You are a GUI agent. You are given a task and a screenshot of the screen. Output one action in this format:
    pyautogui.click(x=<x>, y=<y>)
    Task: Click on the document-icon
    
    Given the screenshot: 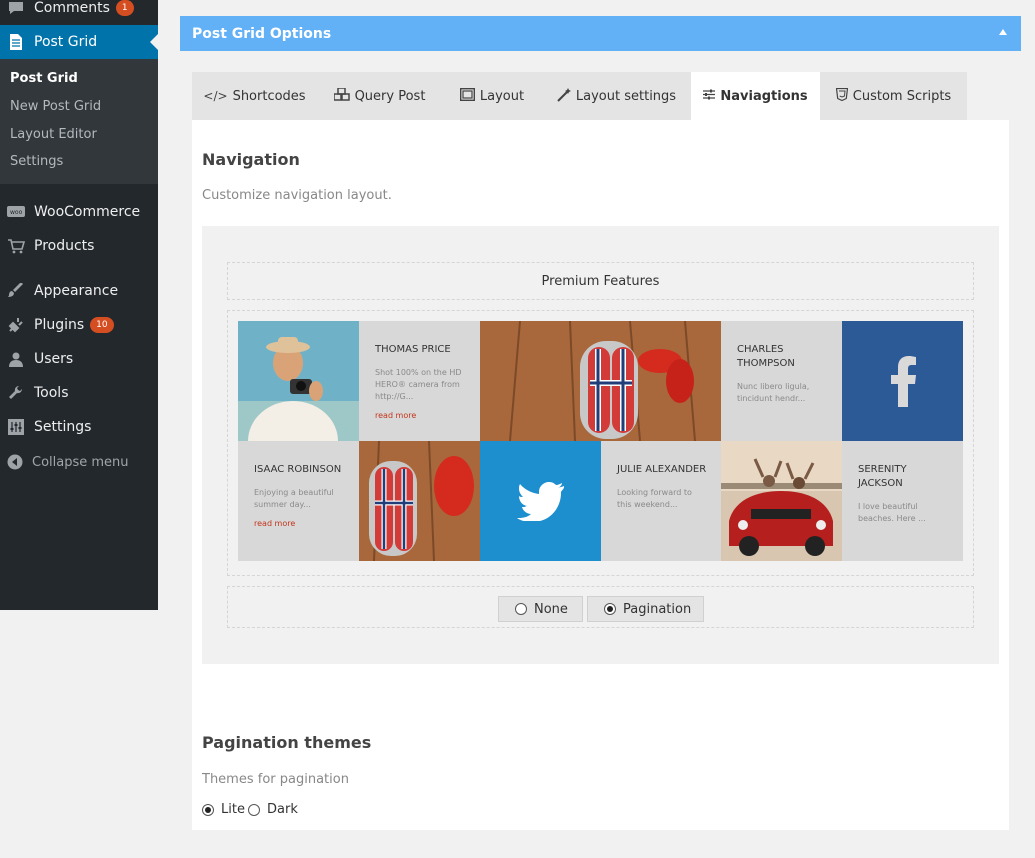 What is the action you would take?
    pyautogui.click(x=16, y=42)
    